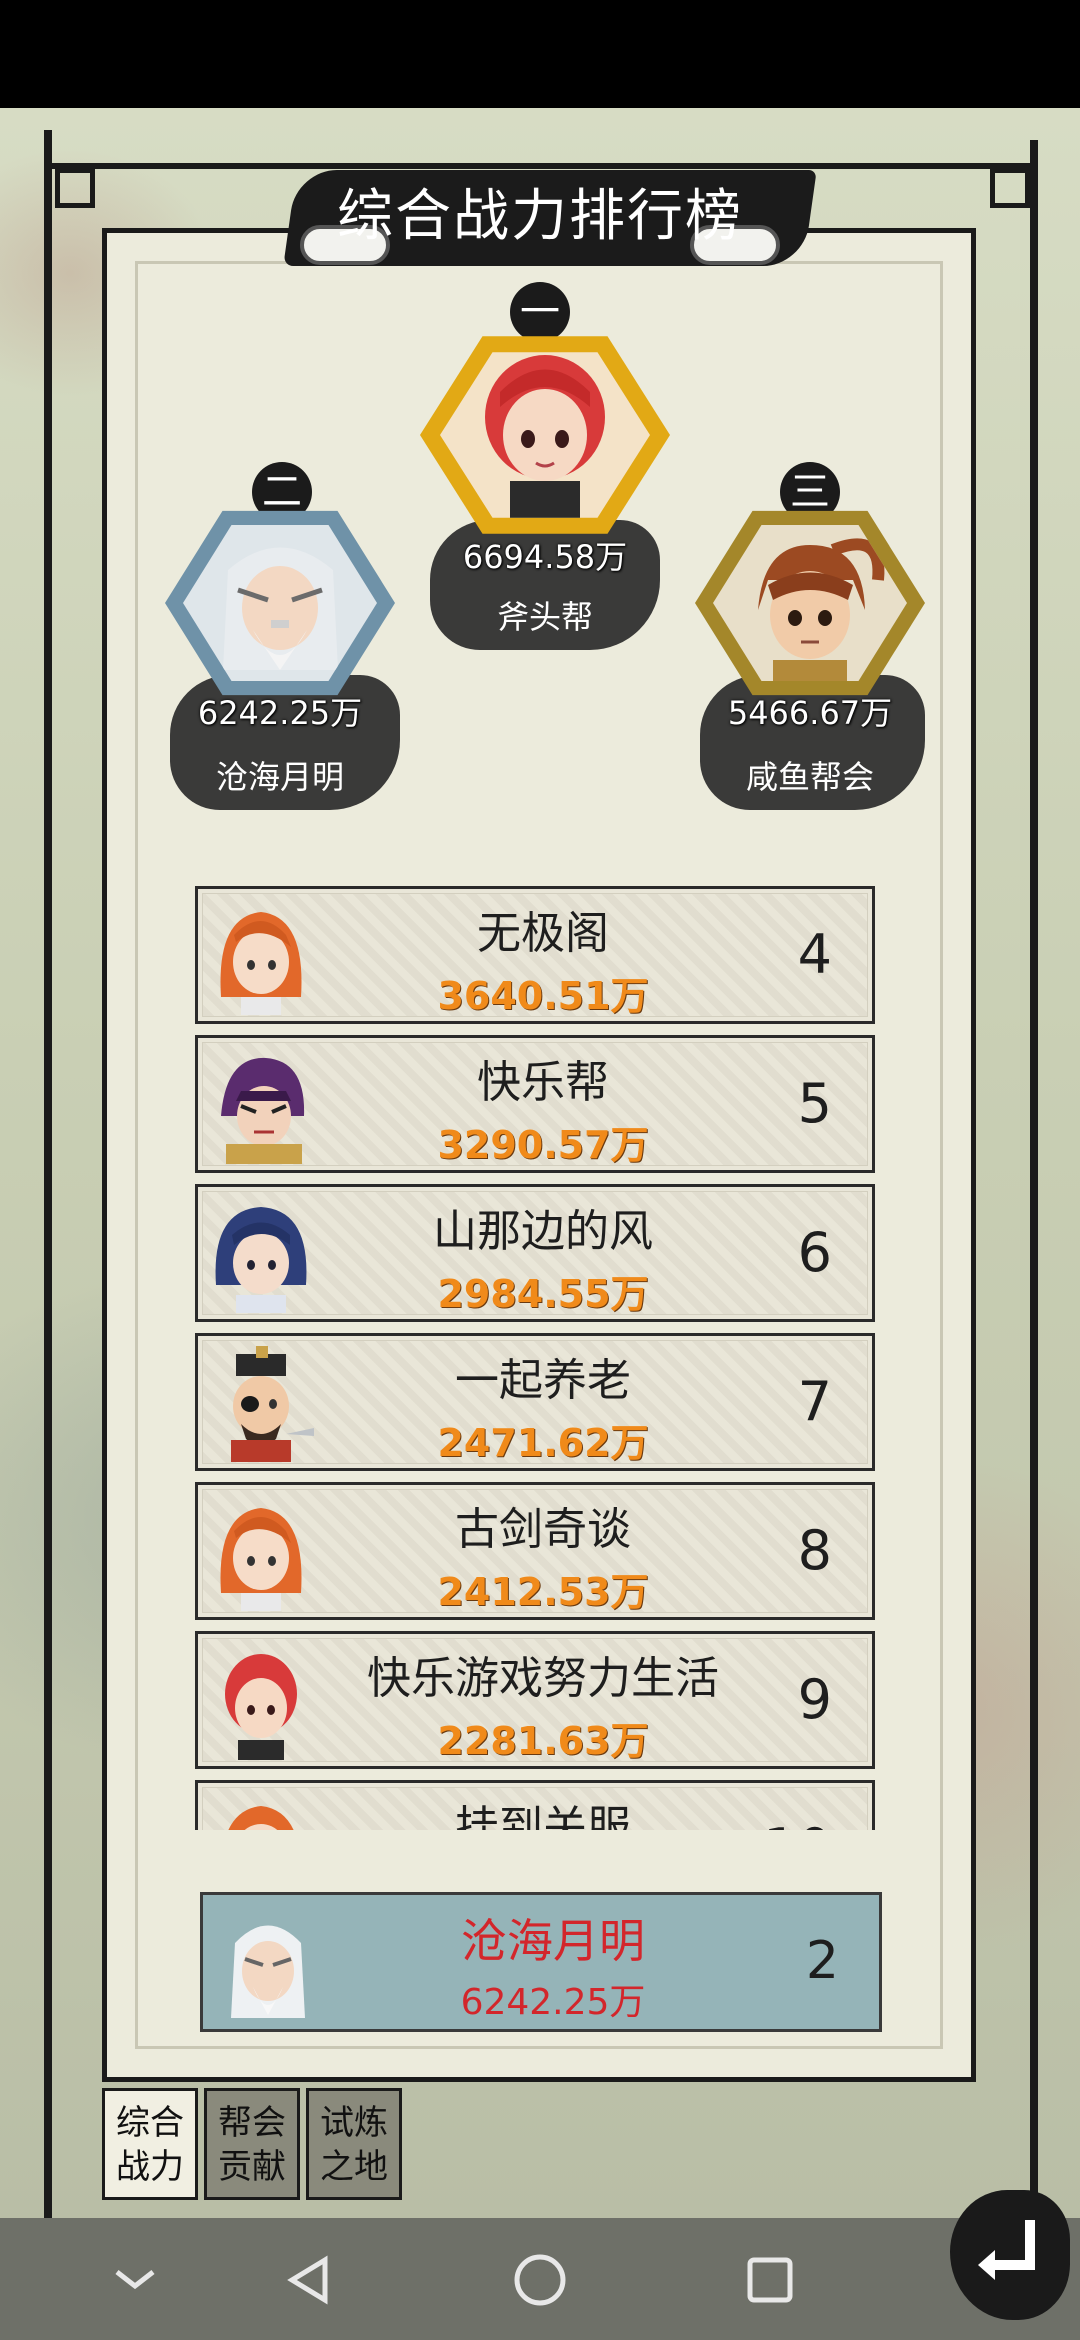 The height and width of the screenshot is (2340, 1080). What do you see at coordinates (553, 2002) in the screenshot?
I see `my-rank-value: 6242.25万` at bounding box center [553, 2002].